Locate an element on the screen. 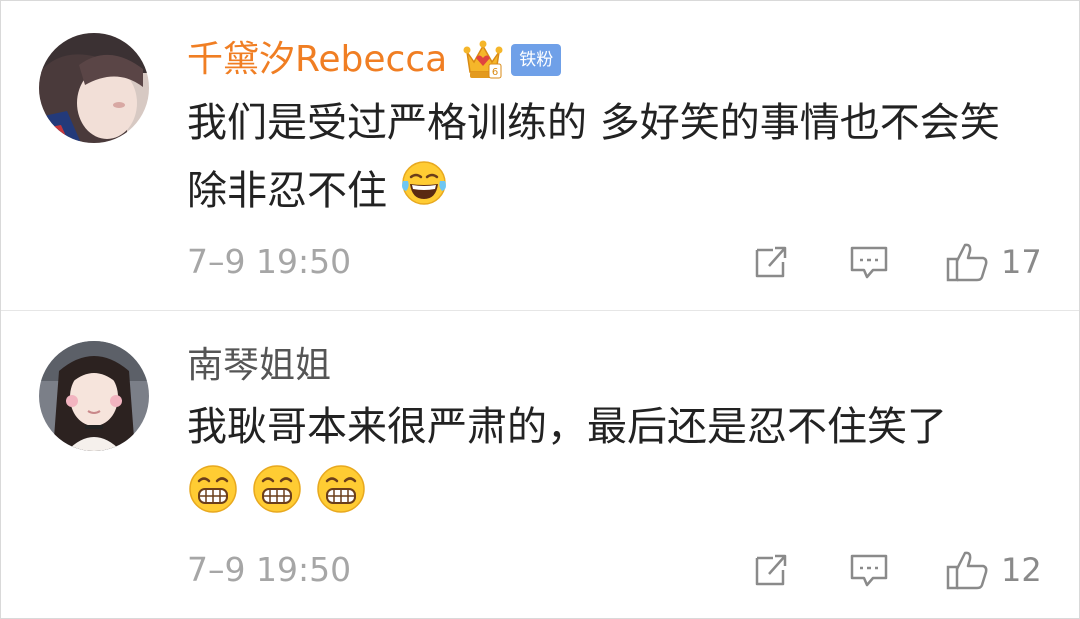 The image size is (1080, 619). comment-meta: 7–9 19:50 12 is located at coordinates (615, 570).